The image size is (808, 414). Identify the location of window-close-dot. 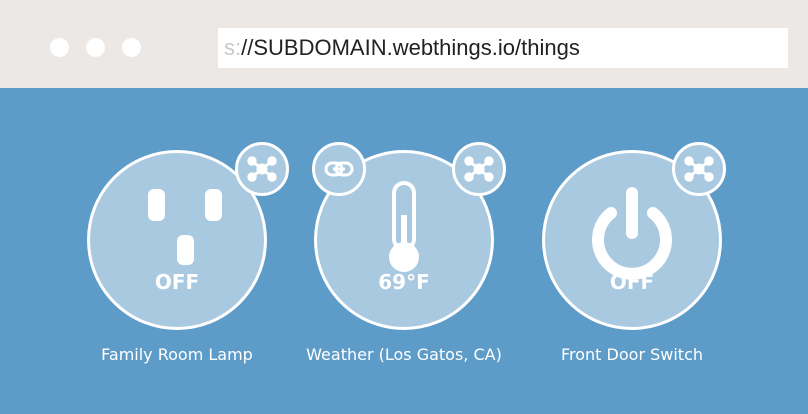
(59, 47).